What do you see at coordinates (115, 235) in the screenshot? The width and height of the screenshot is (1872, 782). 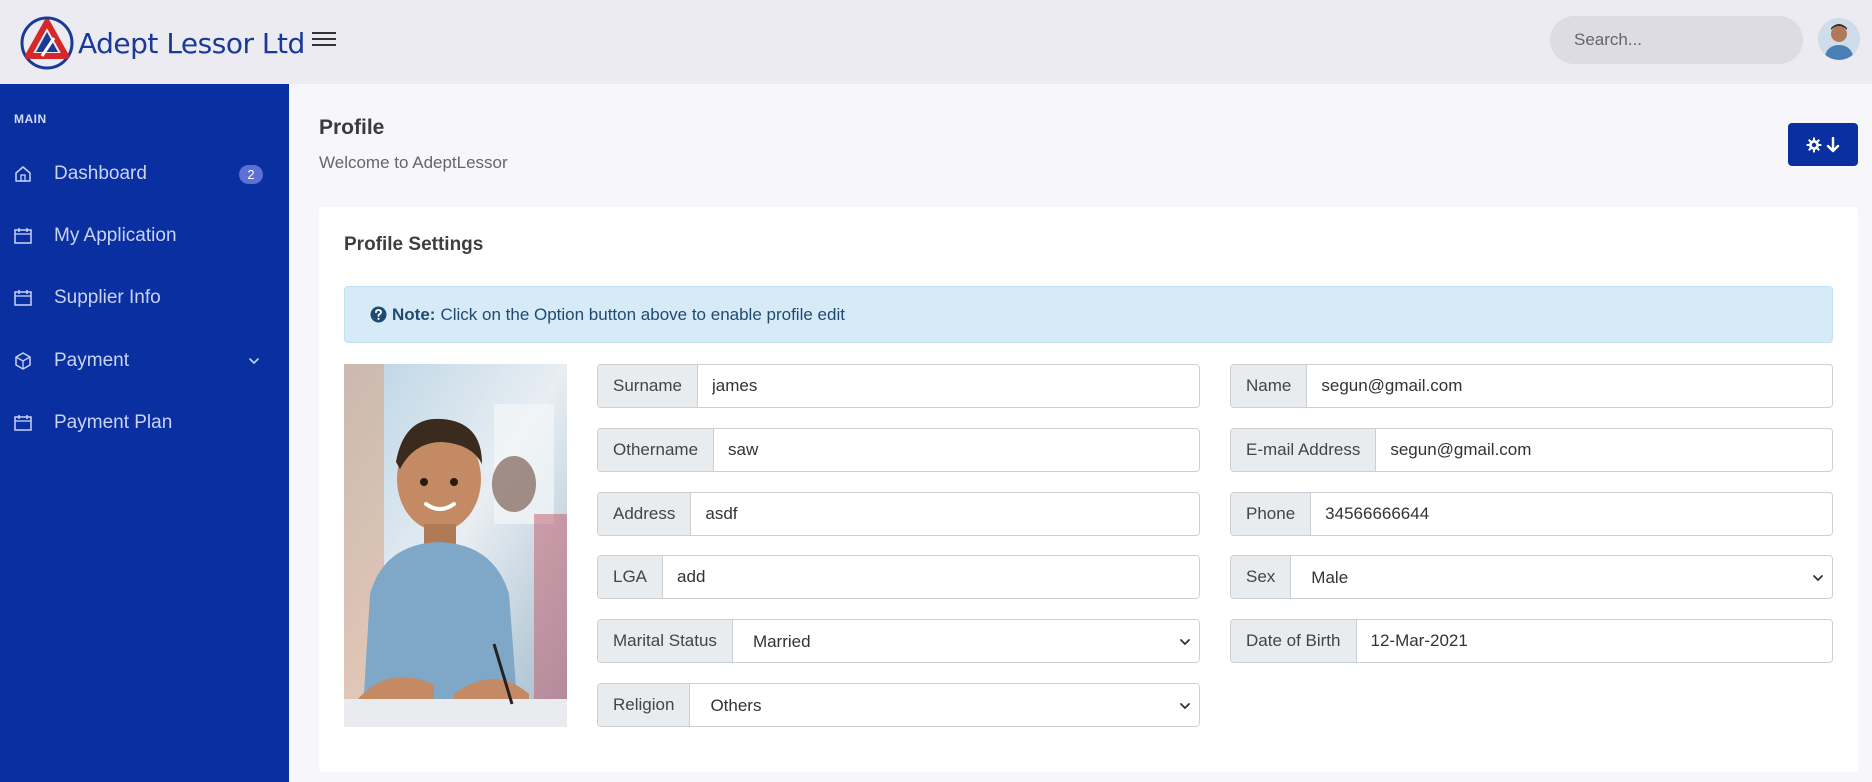 I see `sidebar-item-label: My Application` at bounding box center [115, 235].